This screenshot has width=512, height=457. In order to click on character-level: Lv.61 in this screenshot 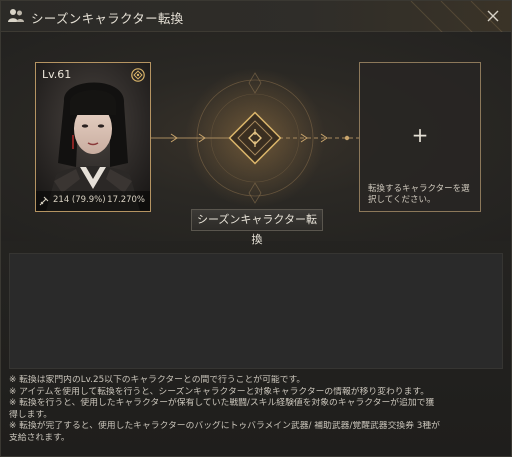, I will do `click(57, 74)`.